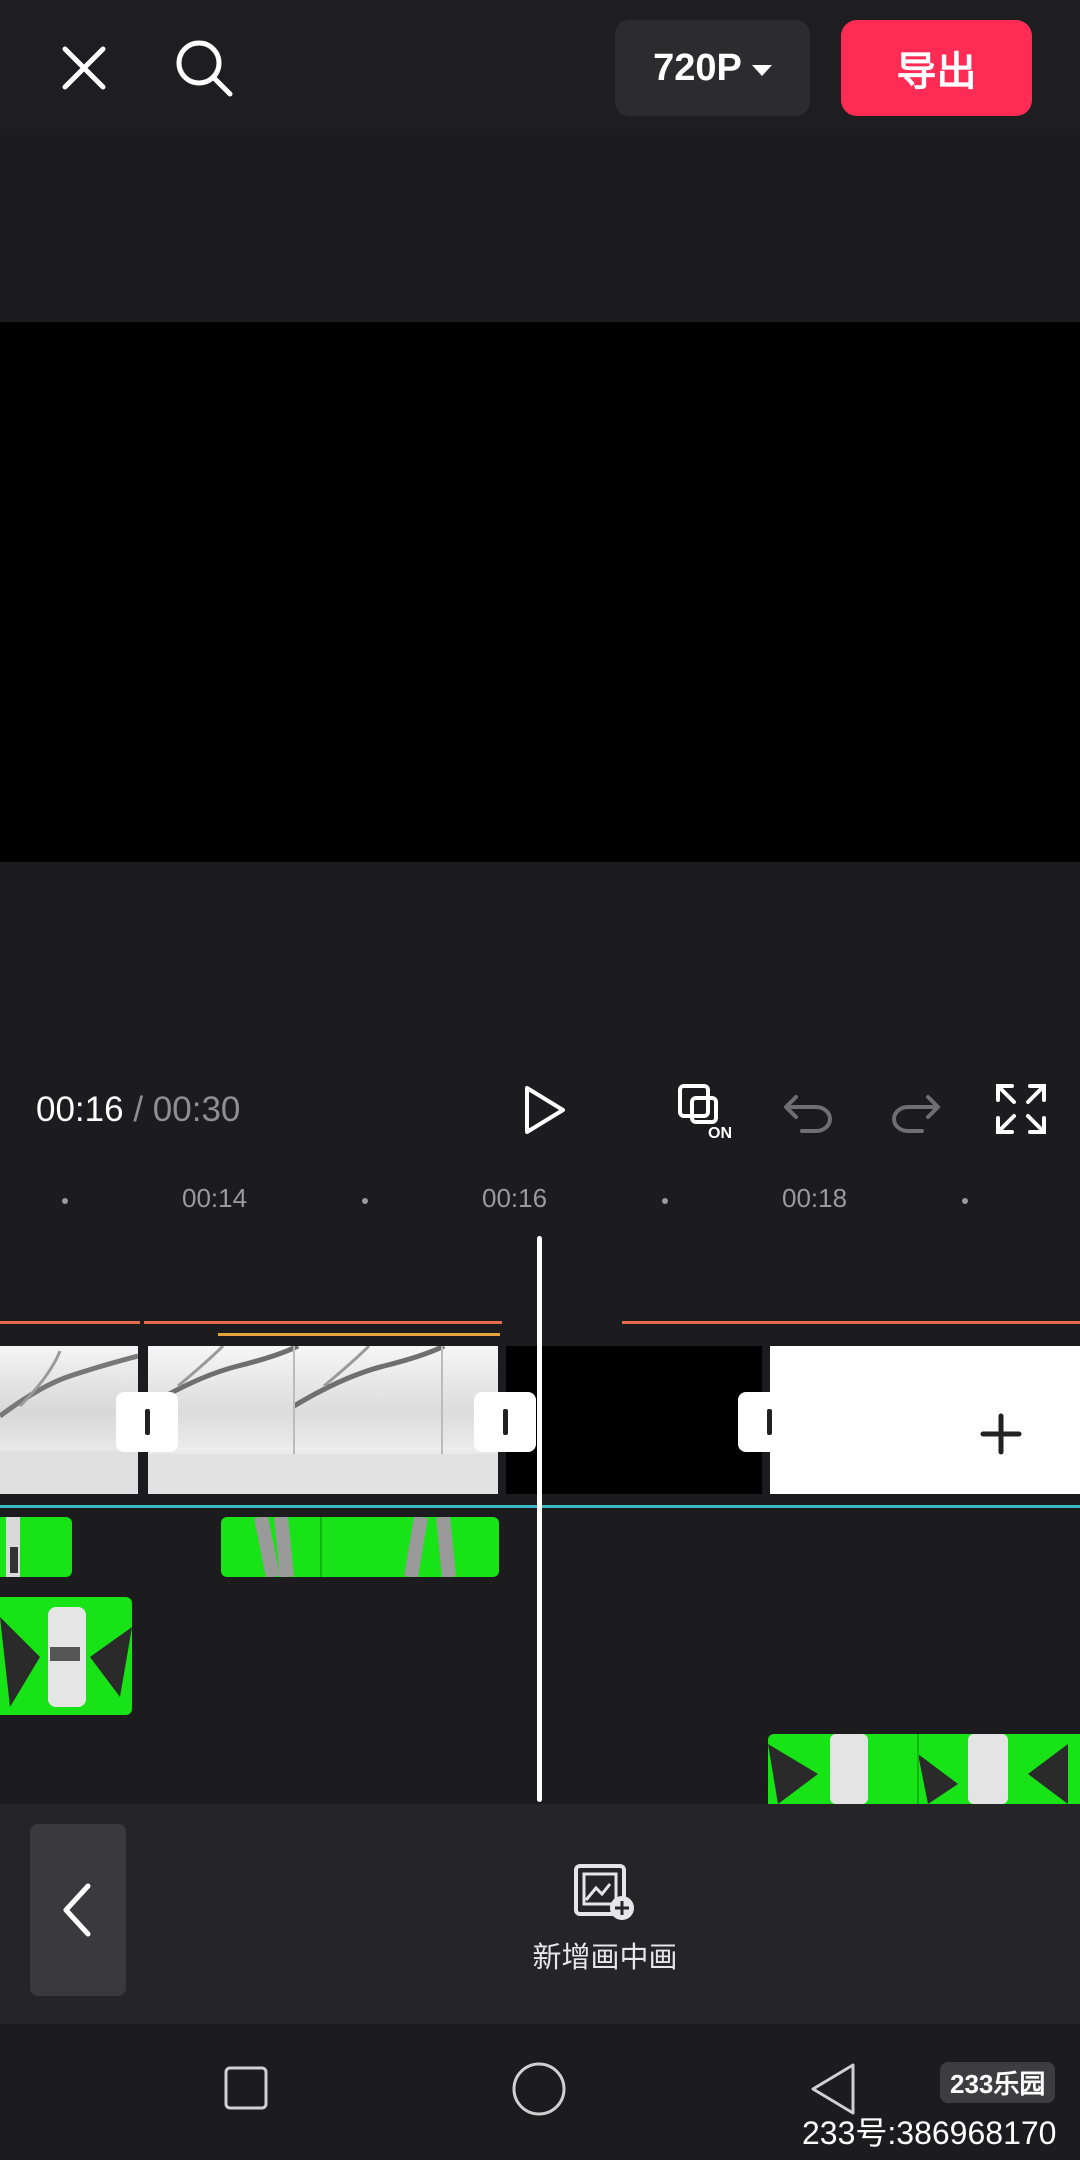  I want to click on undo-icon, so click(809, 1110).